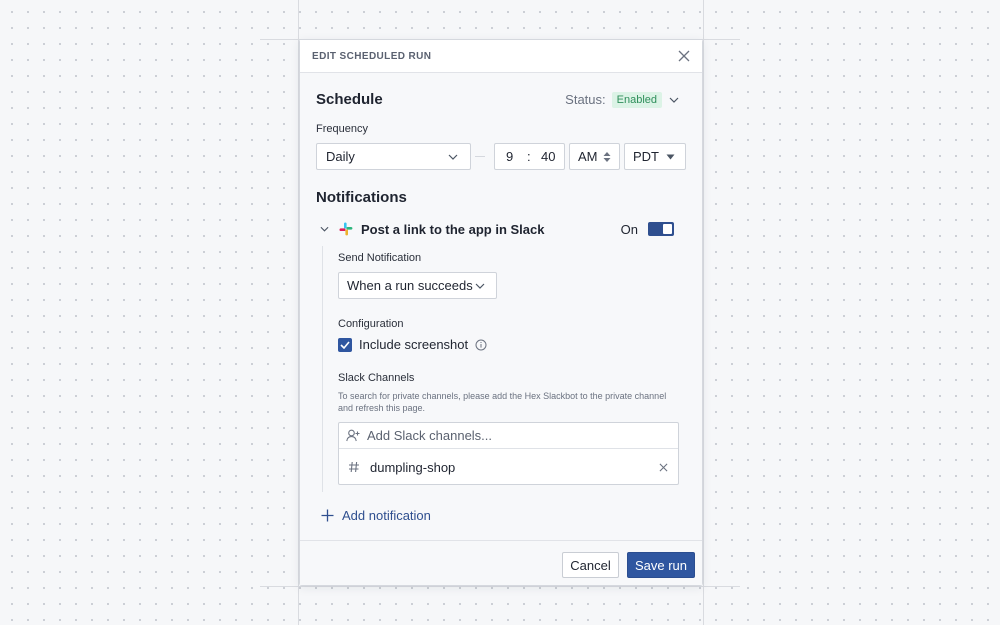 The image size is (1000, 625). Describe the element at coordinates (413, 467) in the screenshot. I see `channel-name: dumpling-shop` at that location.